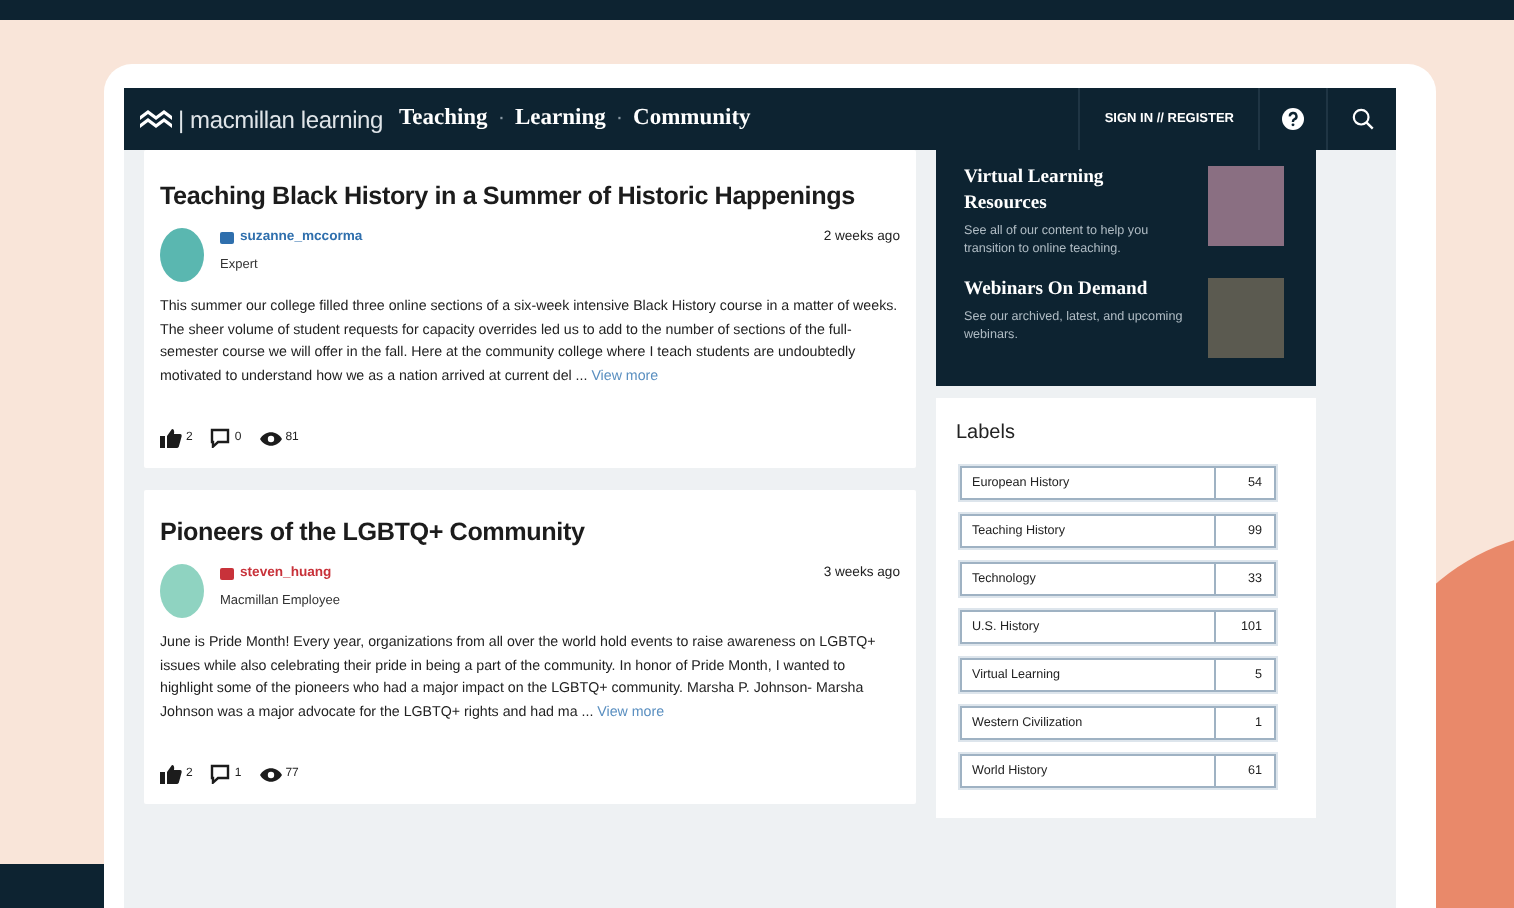  Describe the element at coordinates (156, 119) in the screenshot. I see `logo-icon` at that location.